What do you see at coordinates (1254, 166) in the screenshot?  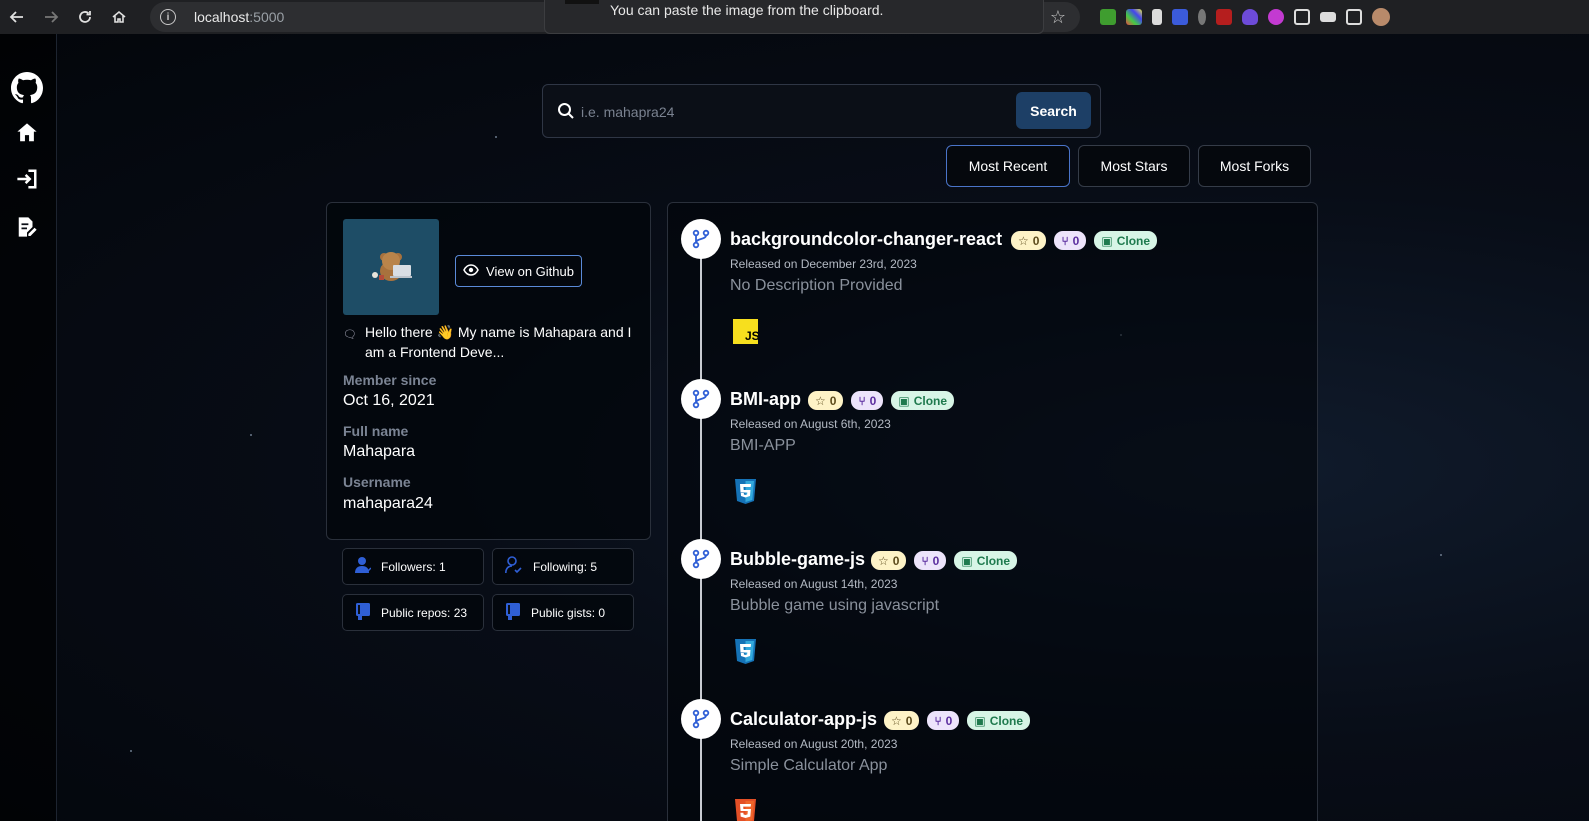 I see `sort-most-forks-button: Most Forks` at bounding box center [1254, 166].